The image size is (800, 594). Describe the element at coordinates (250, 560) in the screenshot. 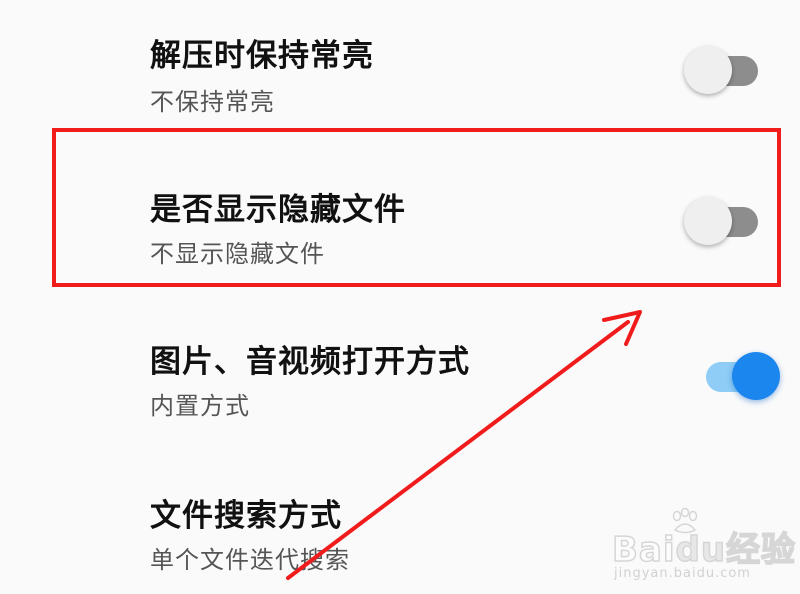

I see `setting-subtitle: 单个文件迭代搜索` at that location.